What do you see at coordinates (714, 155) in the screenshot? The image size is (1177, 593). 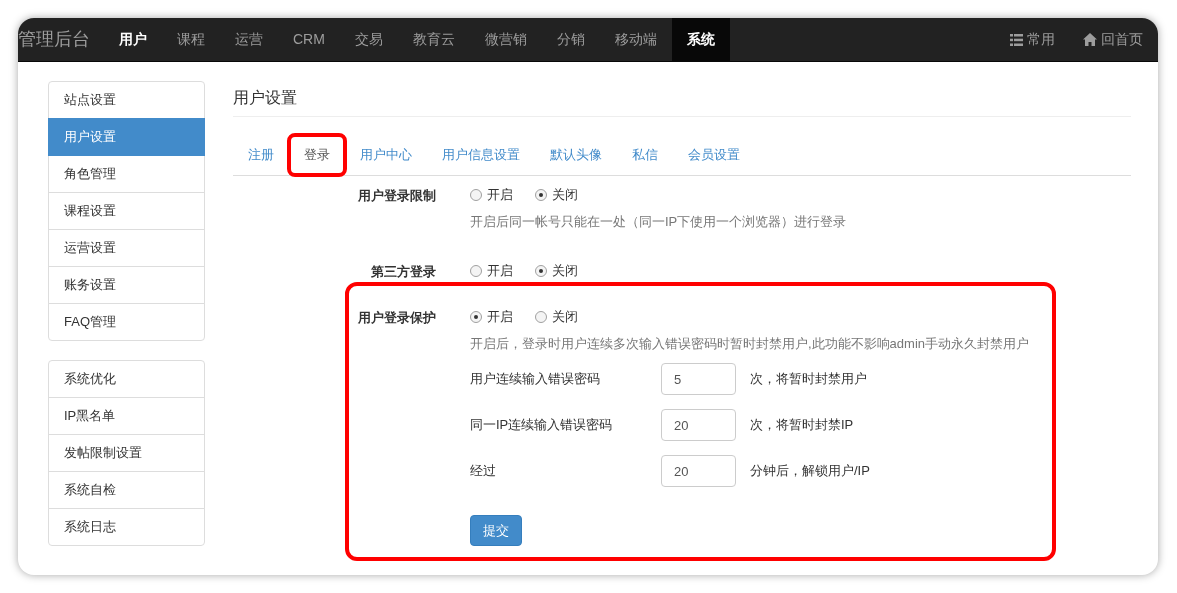 I see `tab: 会员设置` at bounding box center [714, 155].